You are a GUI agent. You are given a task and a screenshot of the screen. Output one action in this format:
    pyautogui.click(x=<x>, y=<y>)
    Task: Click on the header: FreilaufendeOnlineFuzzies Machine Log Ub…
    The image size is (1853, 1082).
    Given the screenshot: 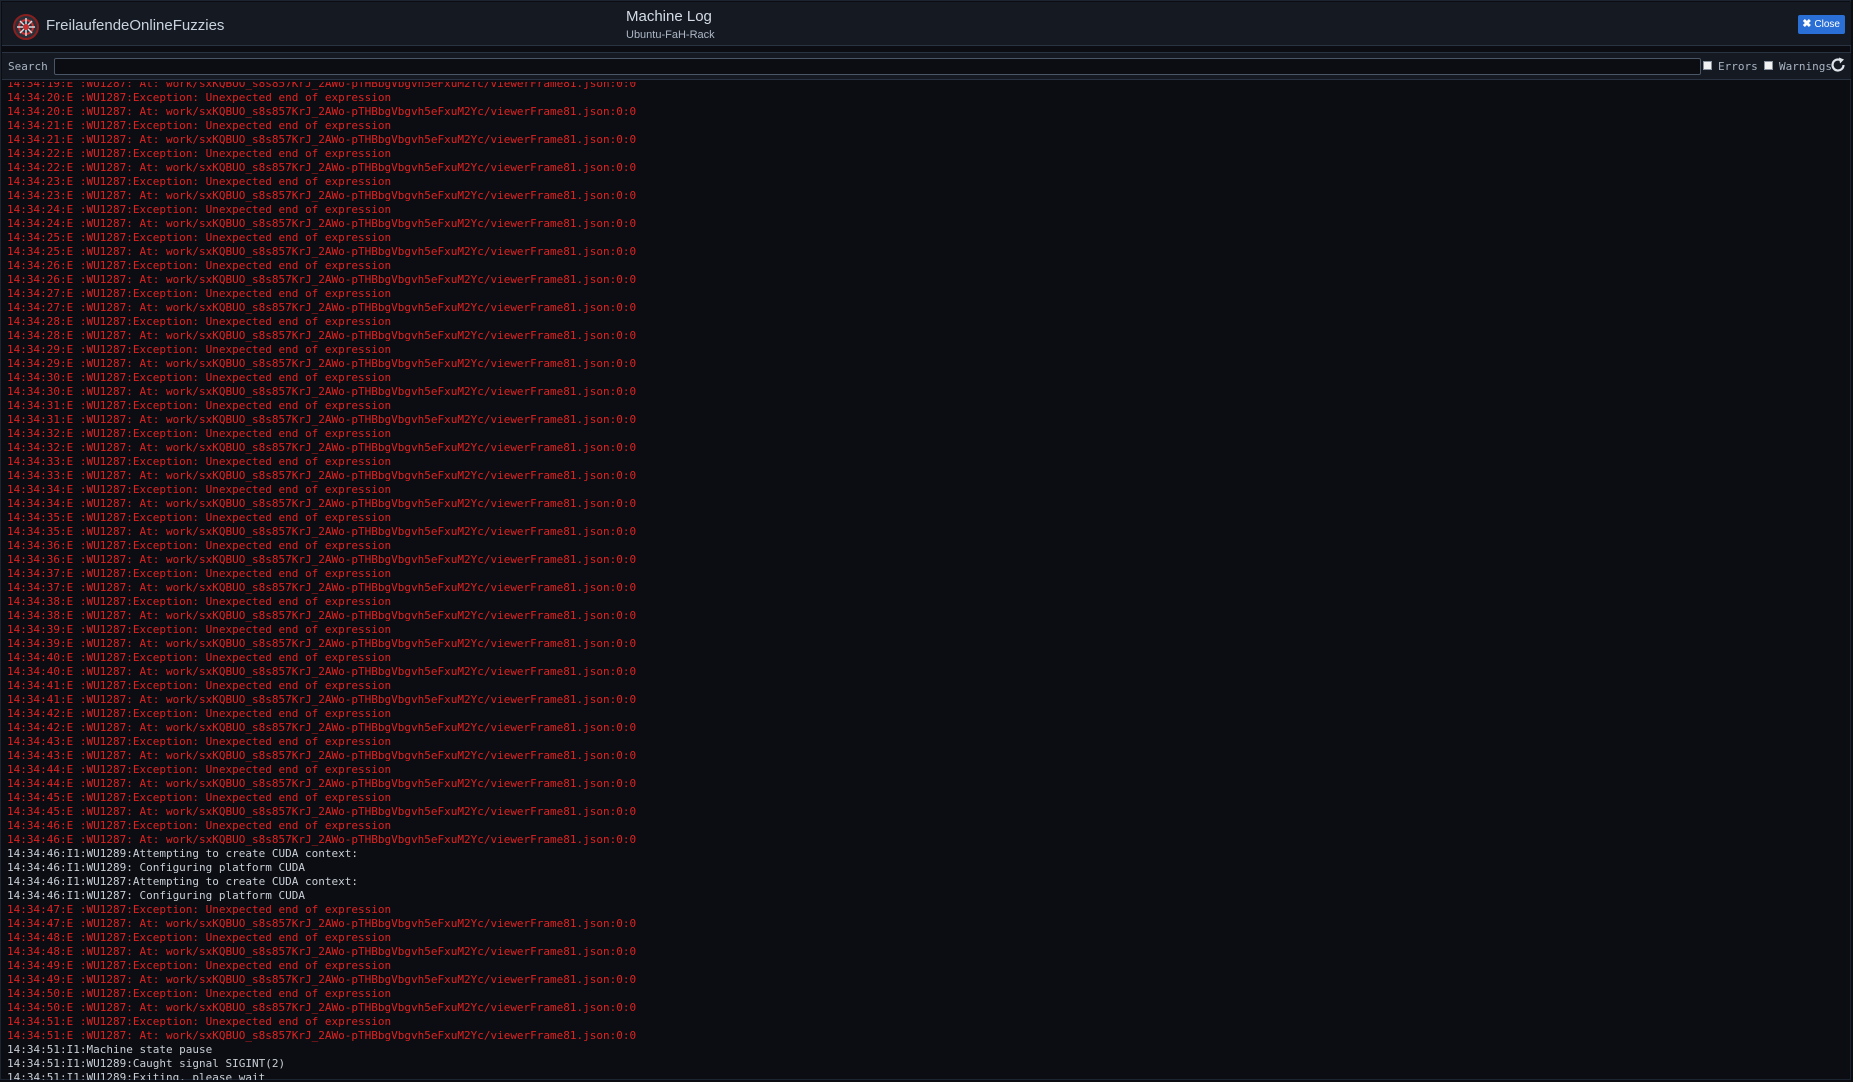 What is the action you would take?
    pyautogui.click(x=926, y=24)
    